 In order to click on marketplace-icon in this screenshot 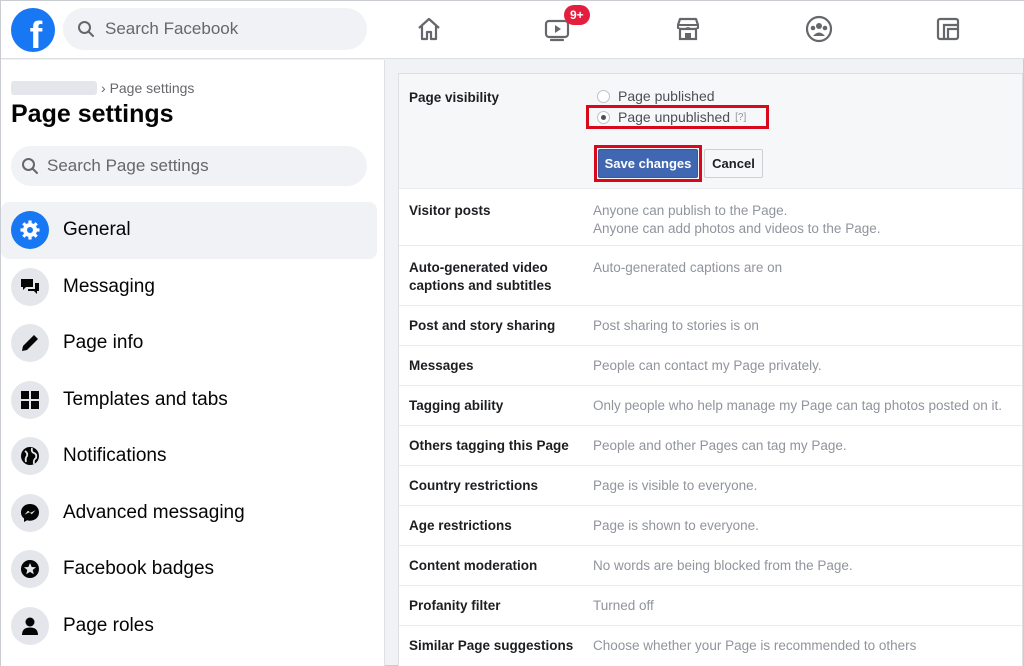, I will do `click(688, 29)`.